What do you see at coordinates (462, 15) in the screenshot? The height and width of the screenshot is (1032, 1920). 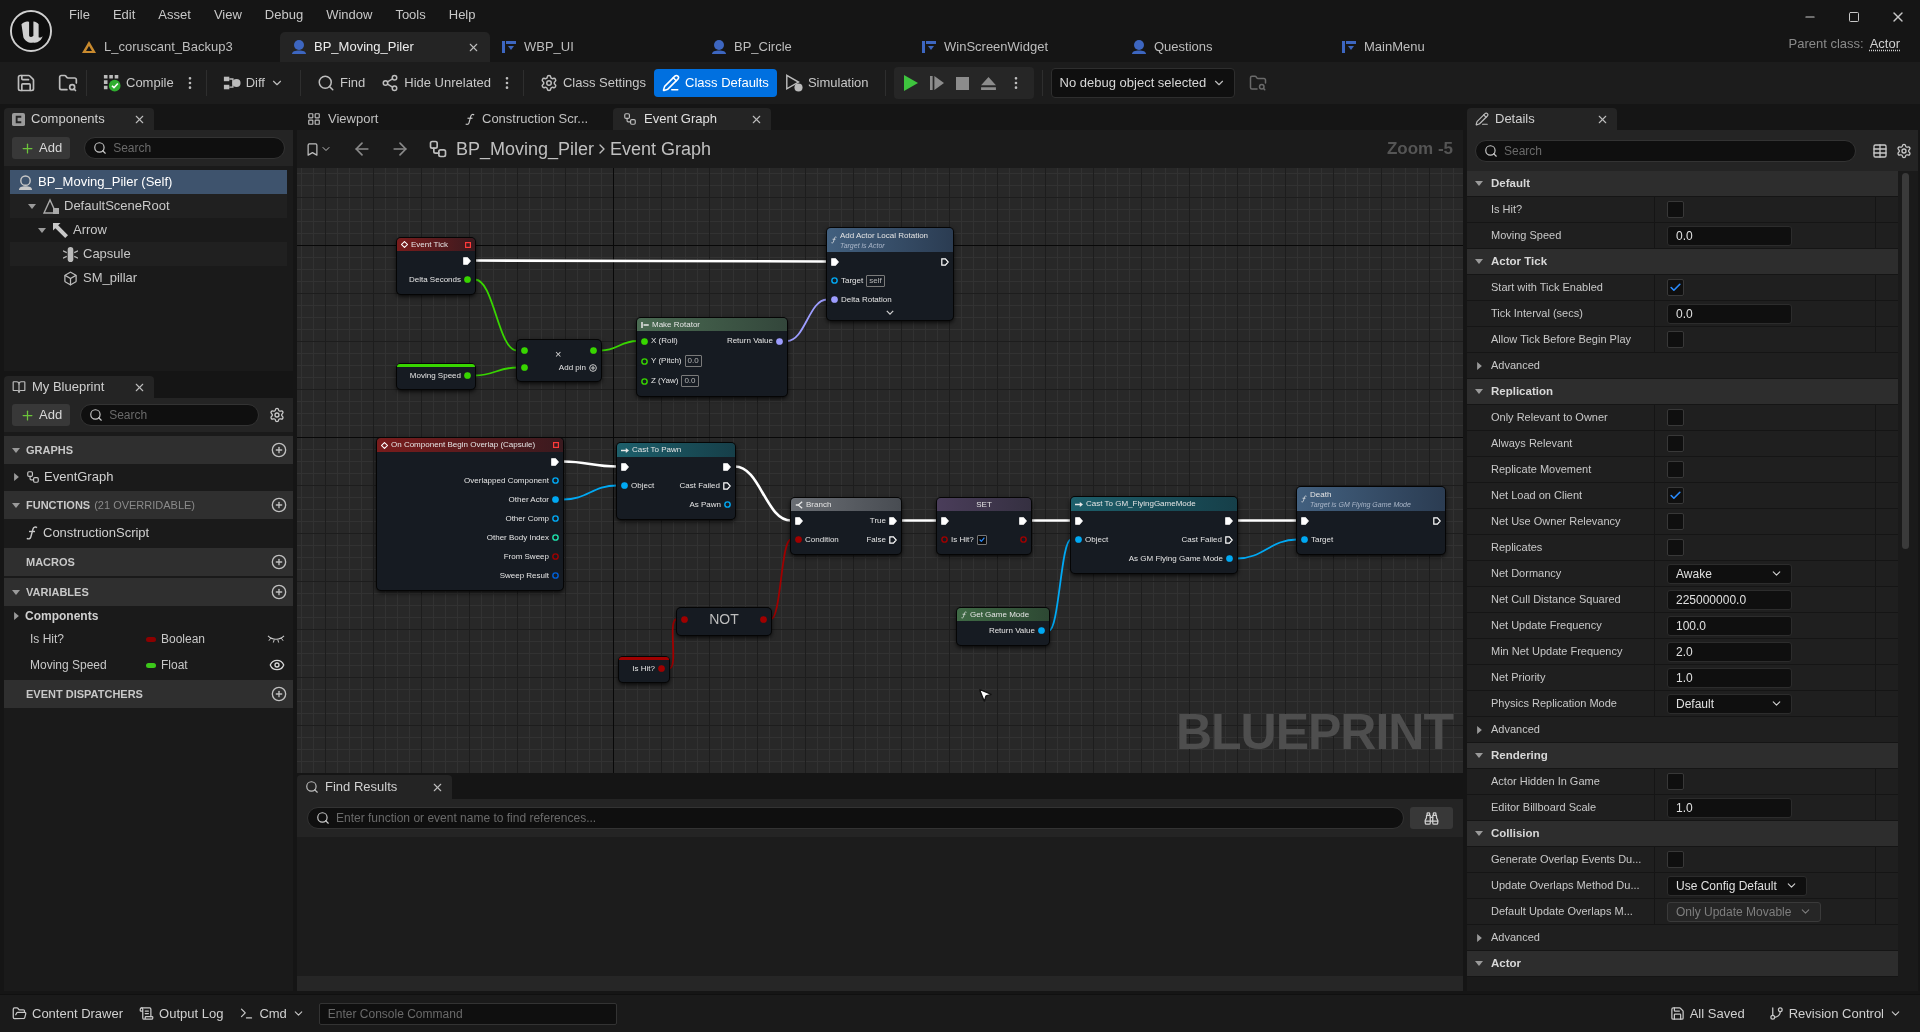 I see `menu-item: Help` at bounding box center [462, 15].